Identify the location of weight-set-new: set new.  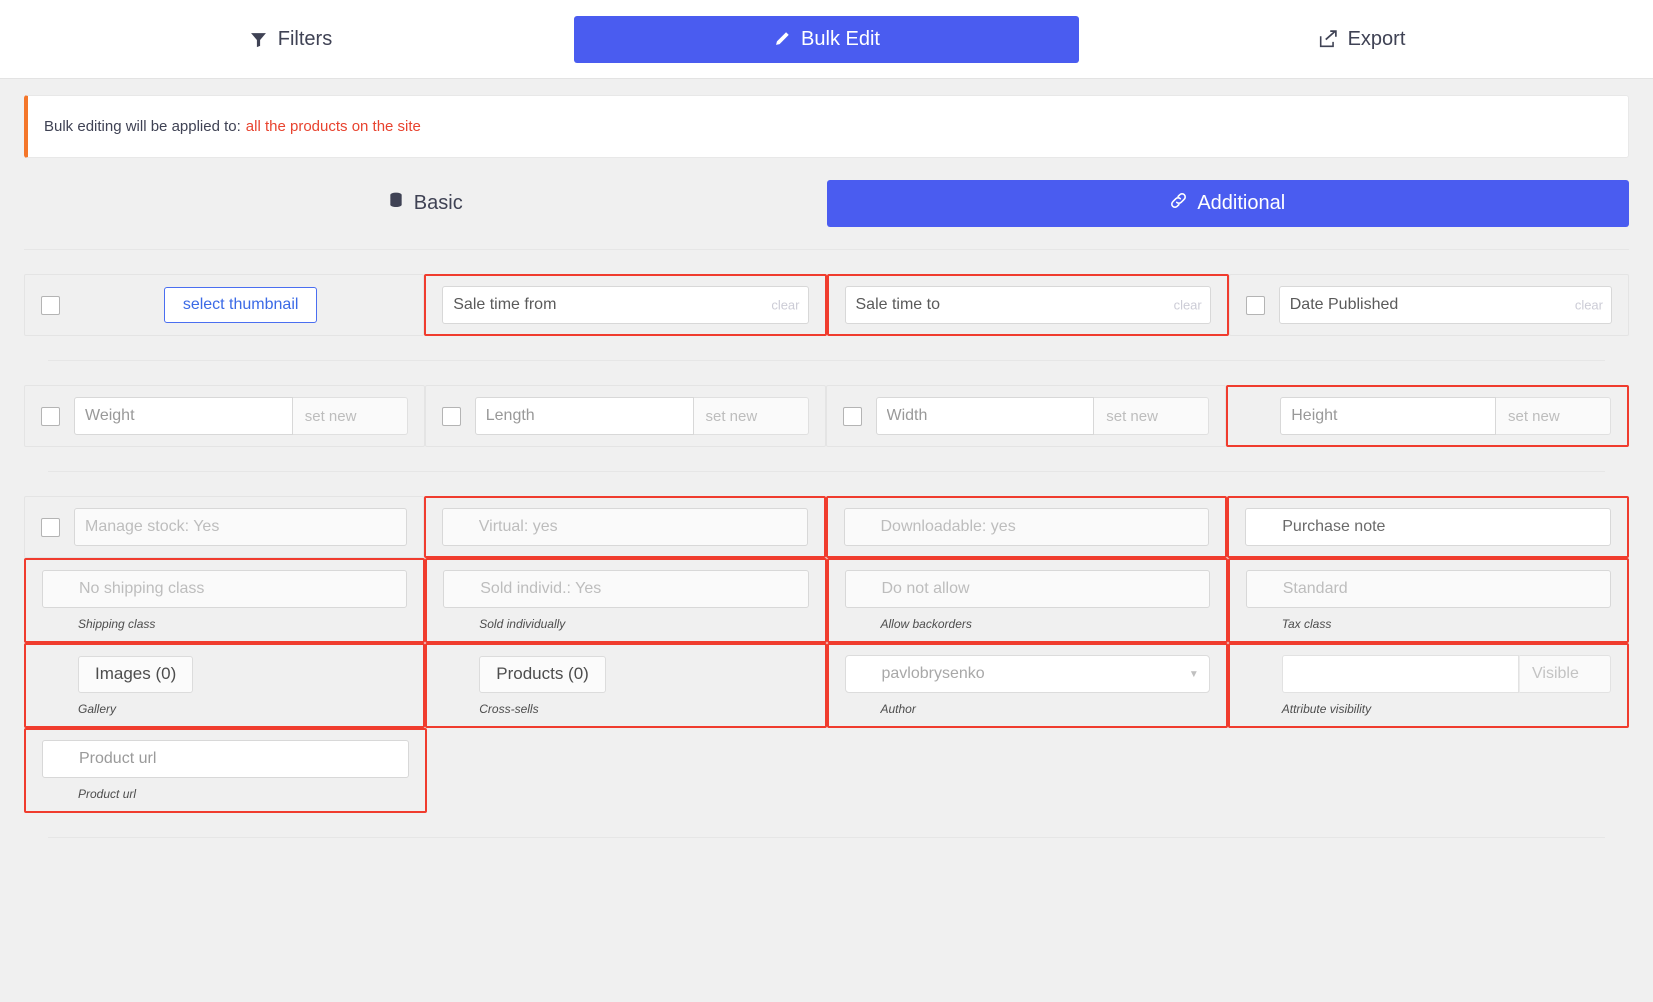
(350, 416).